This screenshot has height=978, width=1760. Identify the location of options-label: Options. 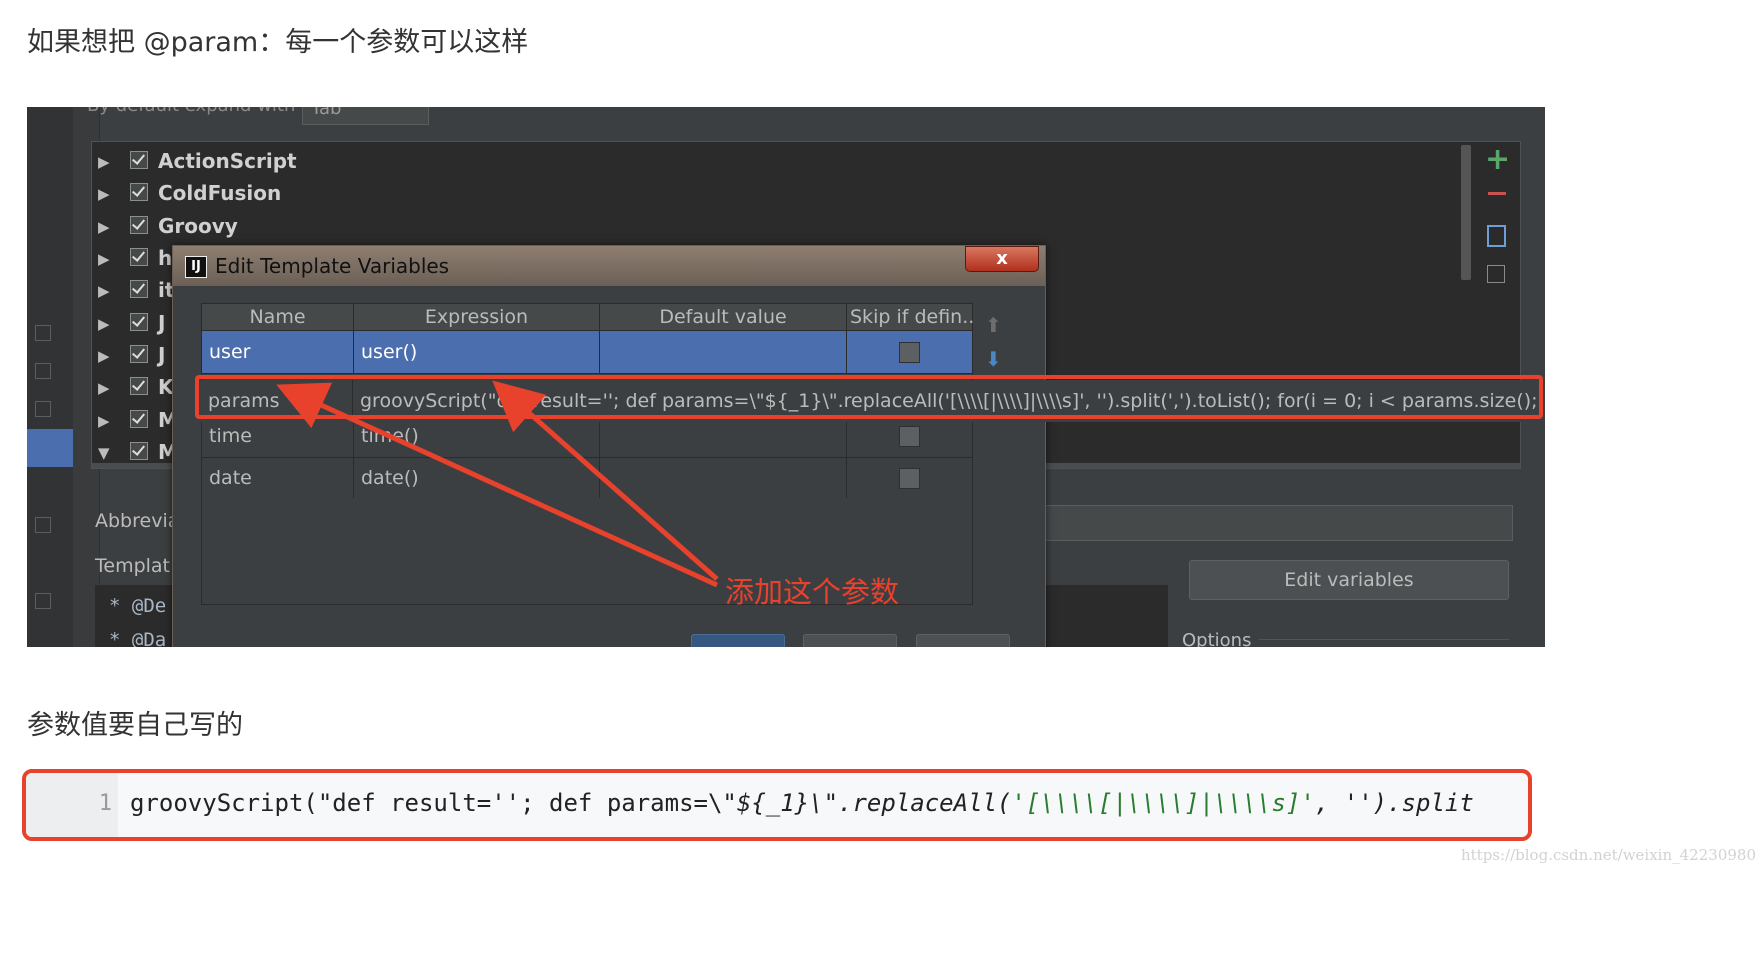
(1217, 638).